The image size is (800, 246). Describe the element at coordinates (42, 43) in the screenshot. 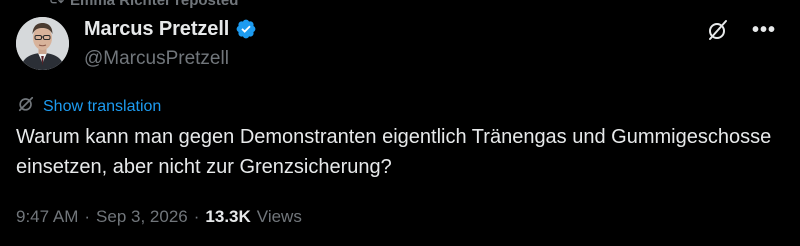

I see `avatar` at that location.